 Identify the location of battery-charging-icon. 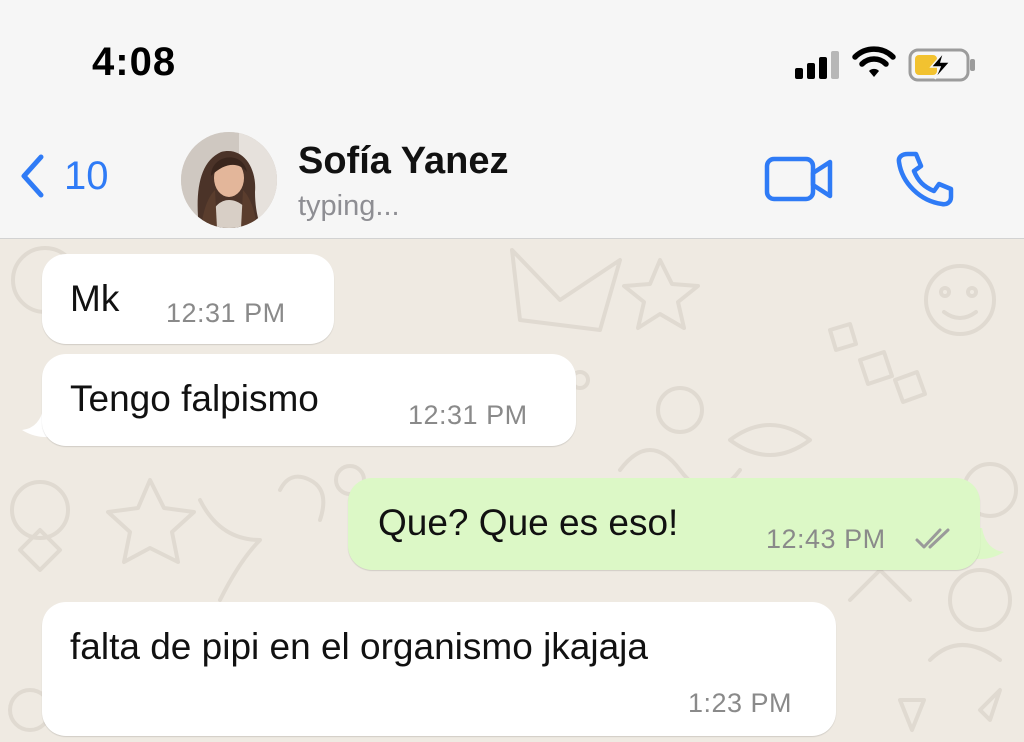
(941, 65).